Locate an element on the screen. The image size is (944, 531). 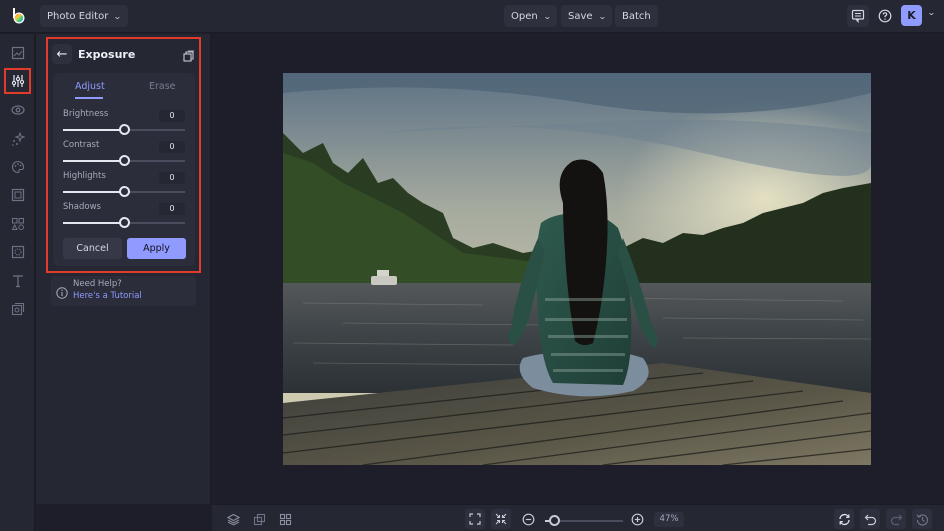
undo-icon is located at coordinates (870, 519).